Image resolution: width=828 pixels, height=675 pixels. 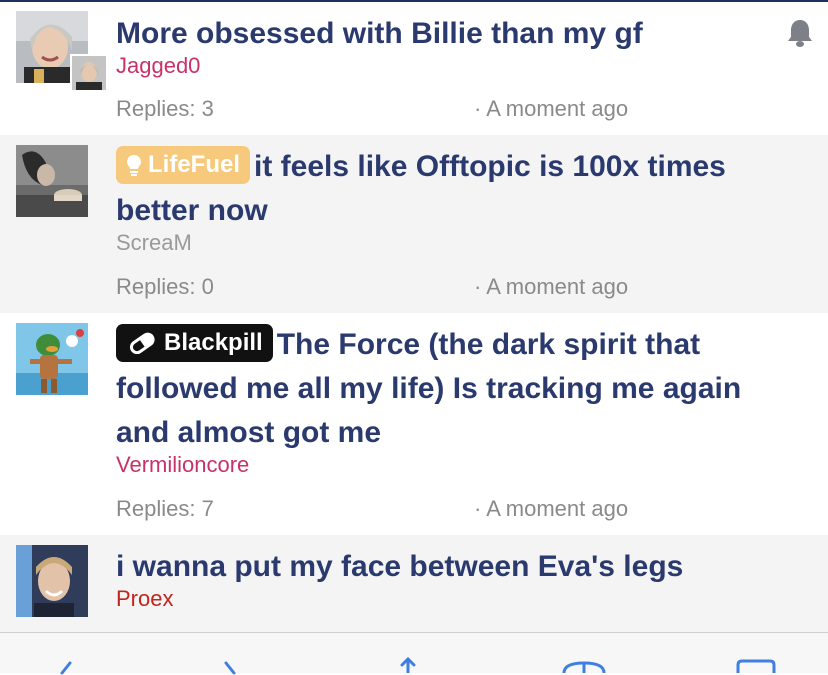 I want to click on prefix-lifefuel: LifeFuel, so click(x=183, y=165).